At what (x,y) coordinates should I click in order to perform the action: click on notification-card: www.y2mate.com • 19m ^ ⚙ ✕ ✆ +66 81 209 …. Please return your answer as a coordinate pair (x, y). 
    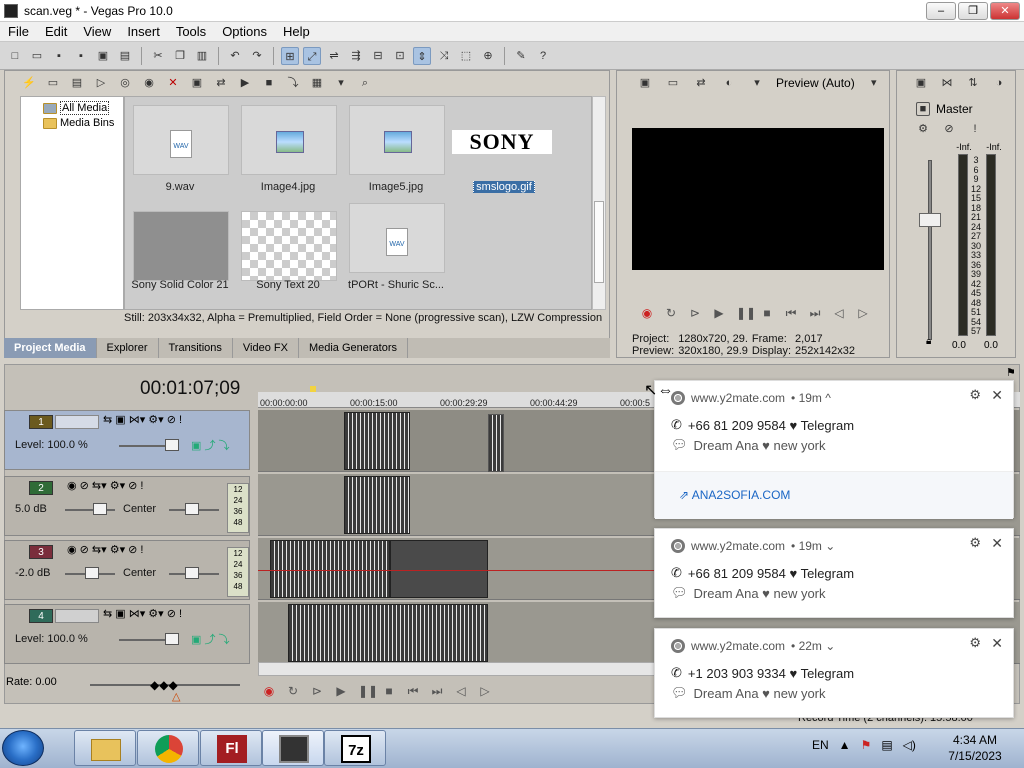
    Looking at the image, I should click on (834, 449).